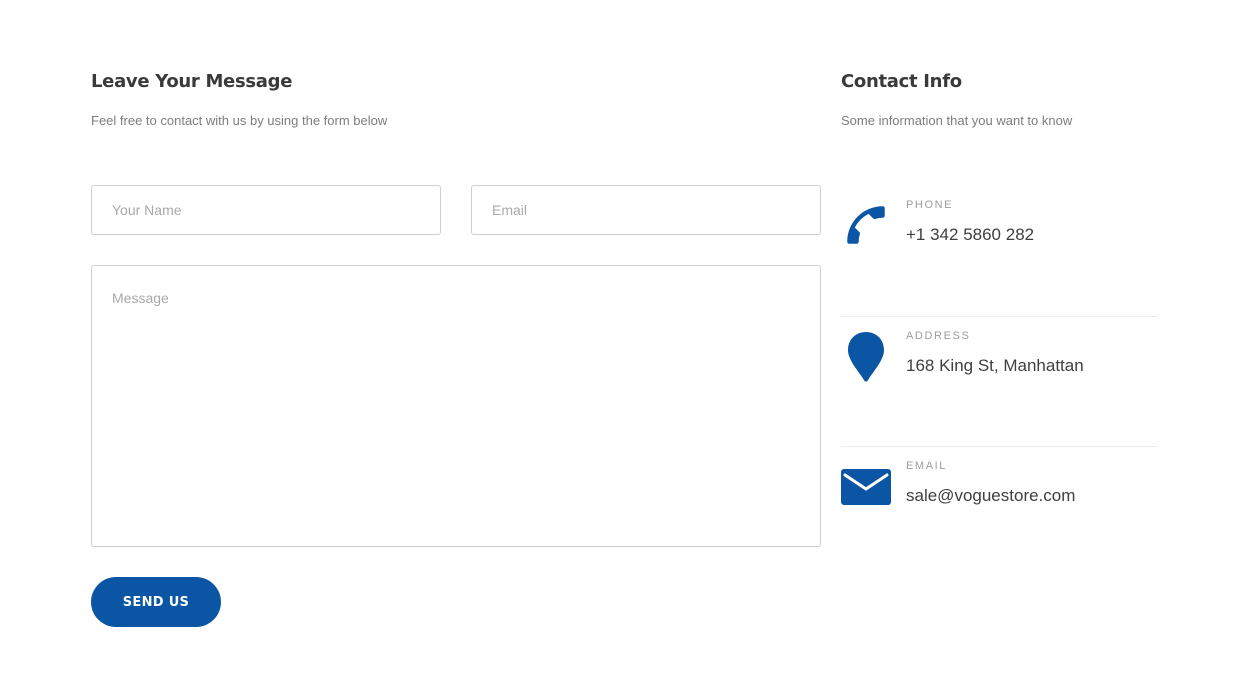 This screenshot has width=1240, height=681. I want to click on email-label: EMAIL, so click(927, 466).